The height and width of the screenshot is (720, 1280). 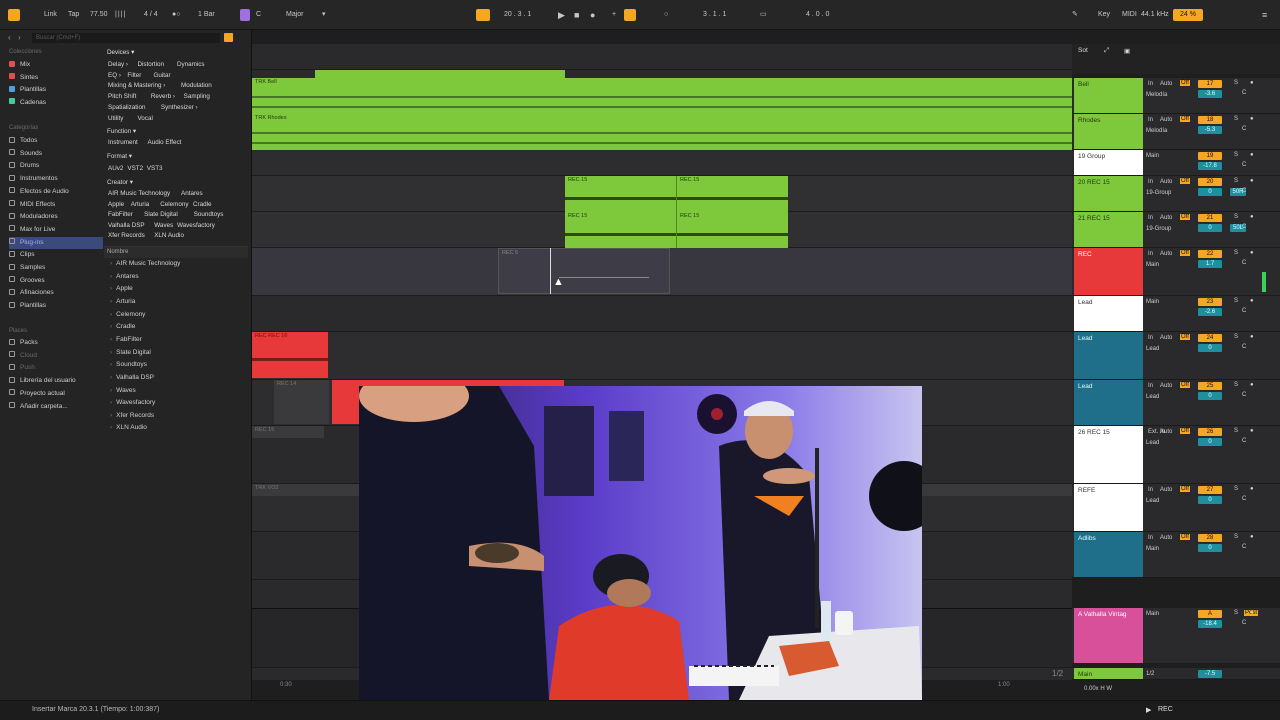 What do you see at coordinates (817, 15) in the screenshot?
I see `loop-length: 4 . 0 . 0` at bounding box center [817, 15].